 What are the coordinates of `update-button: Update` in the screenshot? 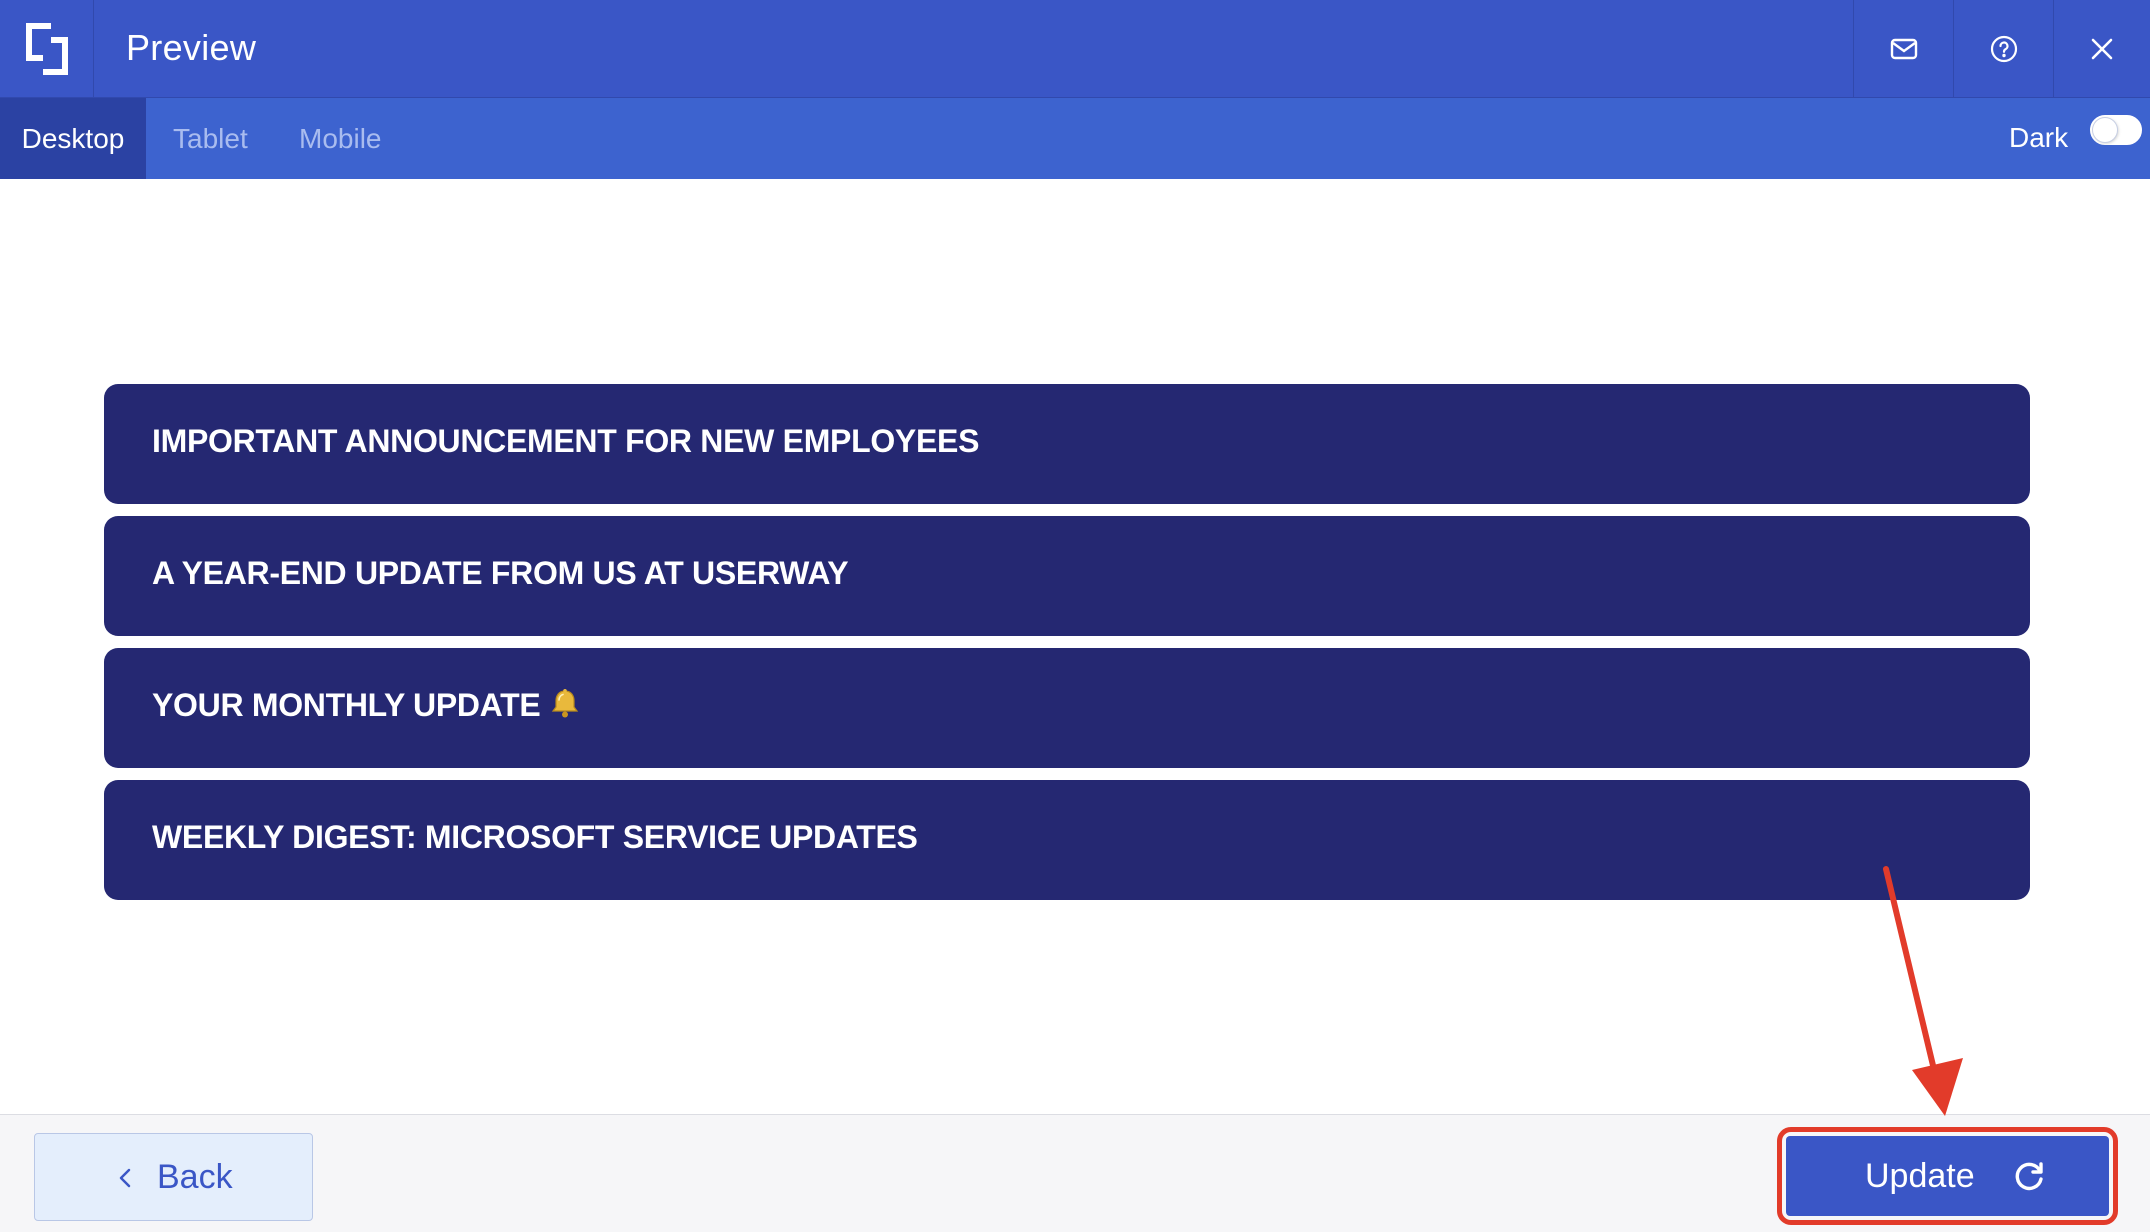 It's located at (1947, 1176).